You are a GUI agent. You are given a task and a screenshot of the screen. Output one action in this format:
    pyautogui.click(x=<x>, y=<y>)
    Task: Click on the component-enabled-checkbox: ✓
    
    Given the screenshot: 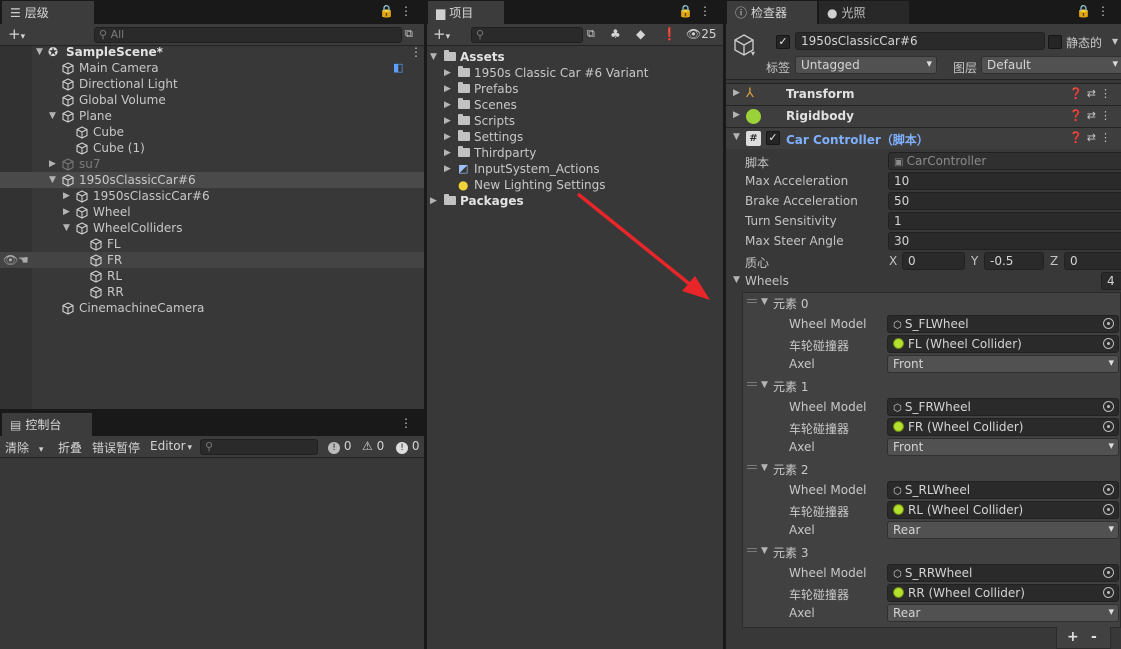 What is the action you would take?
    pyautogui.click(x=773, y=138)
    